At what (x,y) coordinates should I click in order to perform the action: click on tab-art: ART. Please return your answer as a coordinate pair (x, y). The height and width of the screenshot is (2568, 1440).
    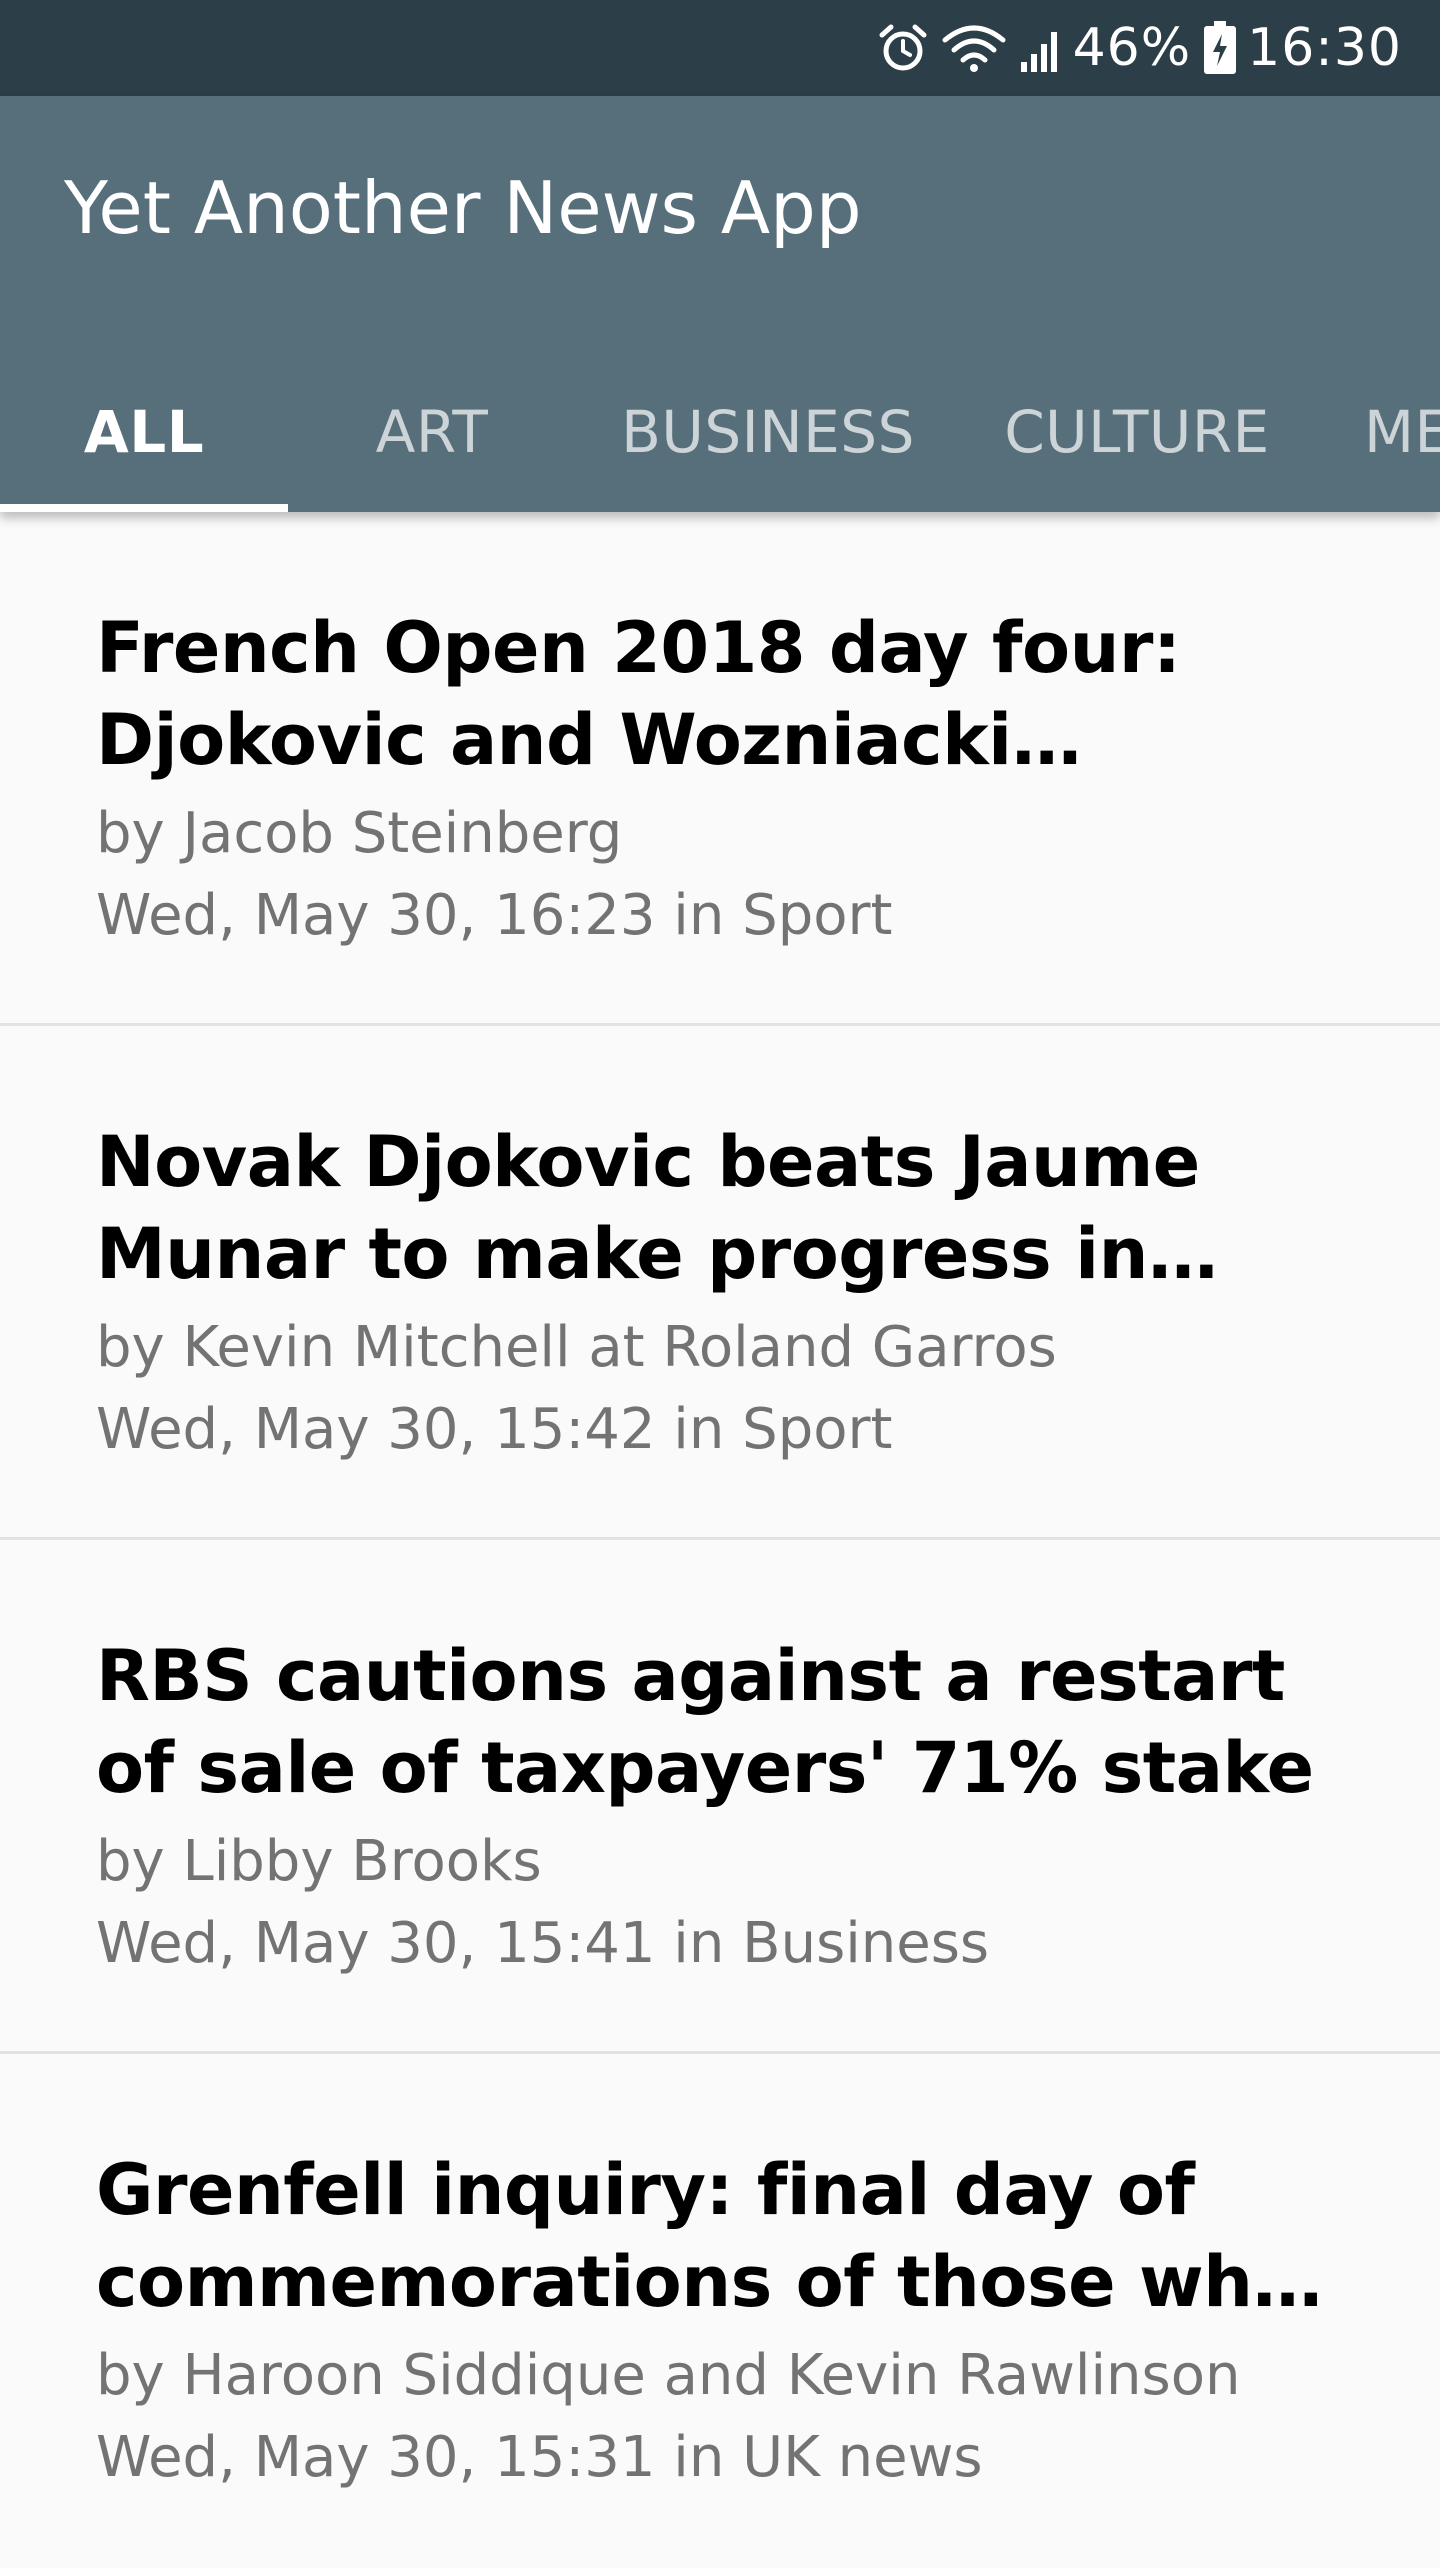
    Looking at the image, I should click on (432, 432).